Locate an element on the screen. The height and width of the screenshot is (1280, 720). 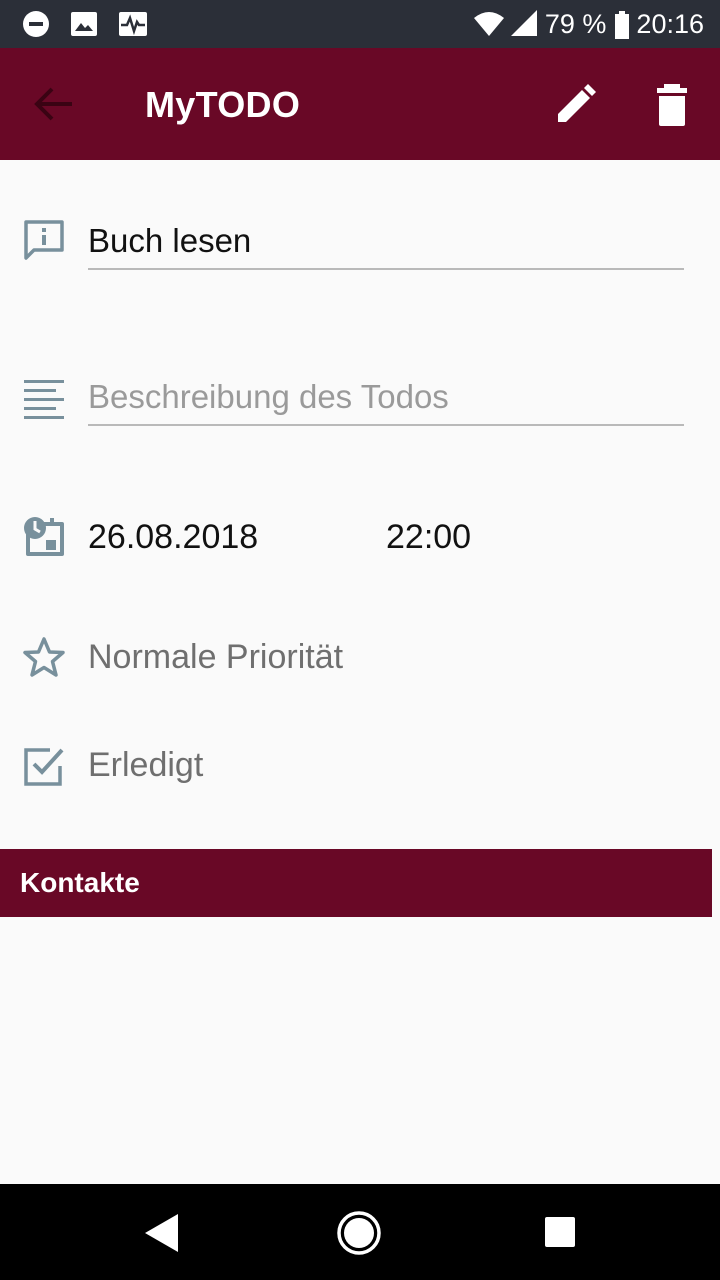
do-not-disturb-icon is located at coordinates (36, 24).